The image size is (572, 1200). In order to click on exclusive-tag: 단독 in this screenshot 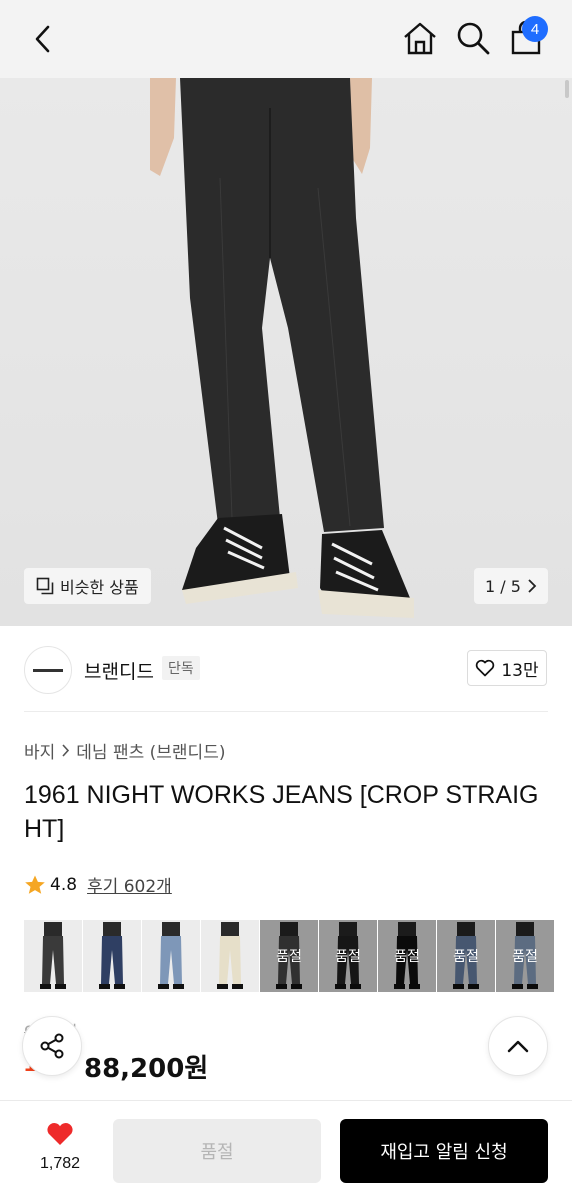, I will do `click(181, 668)`.